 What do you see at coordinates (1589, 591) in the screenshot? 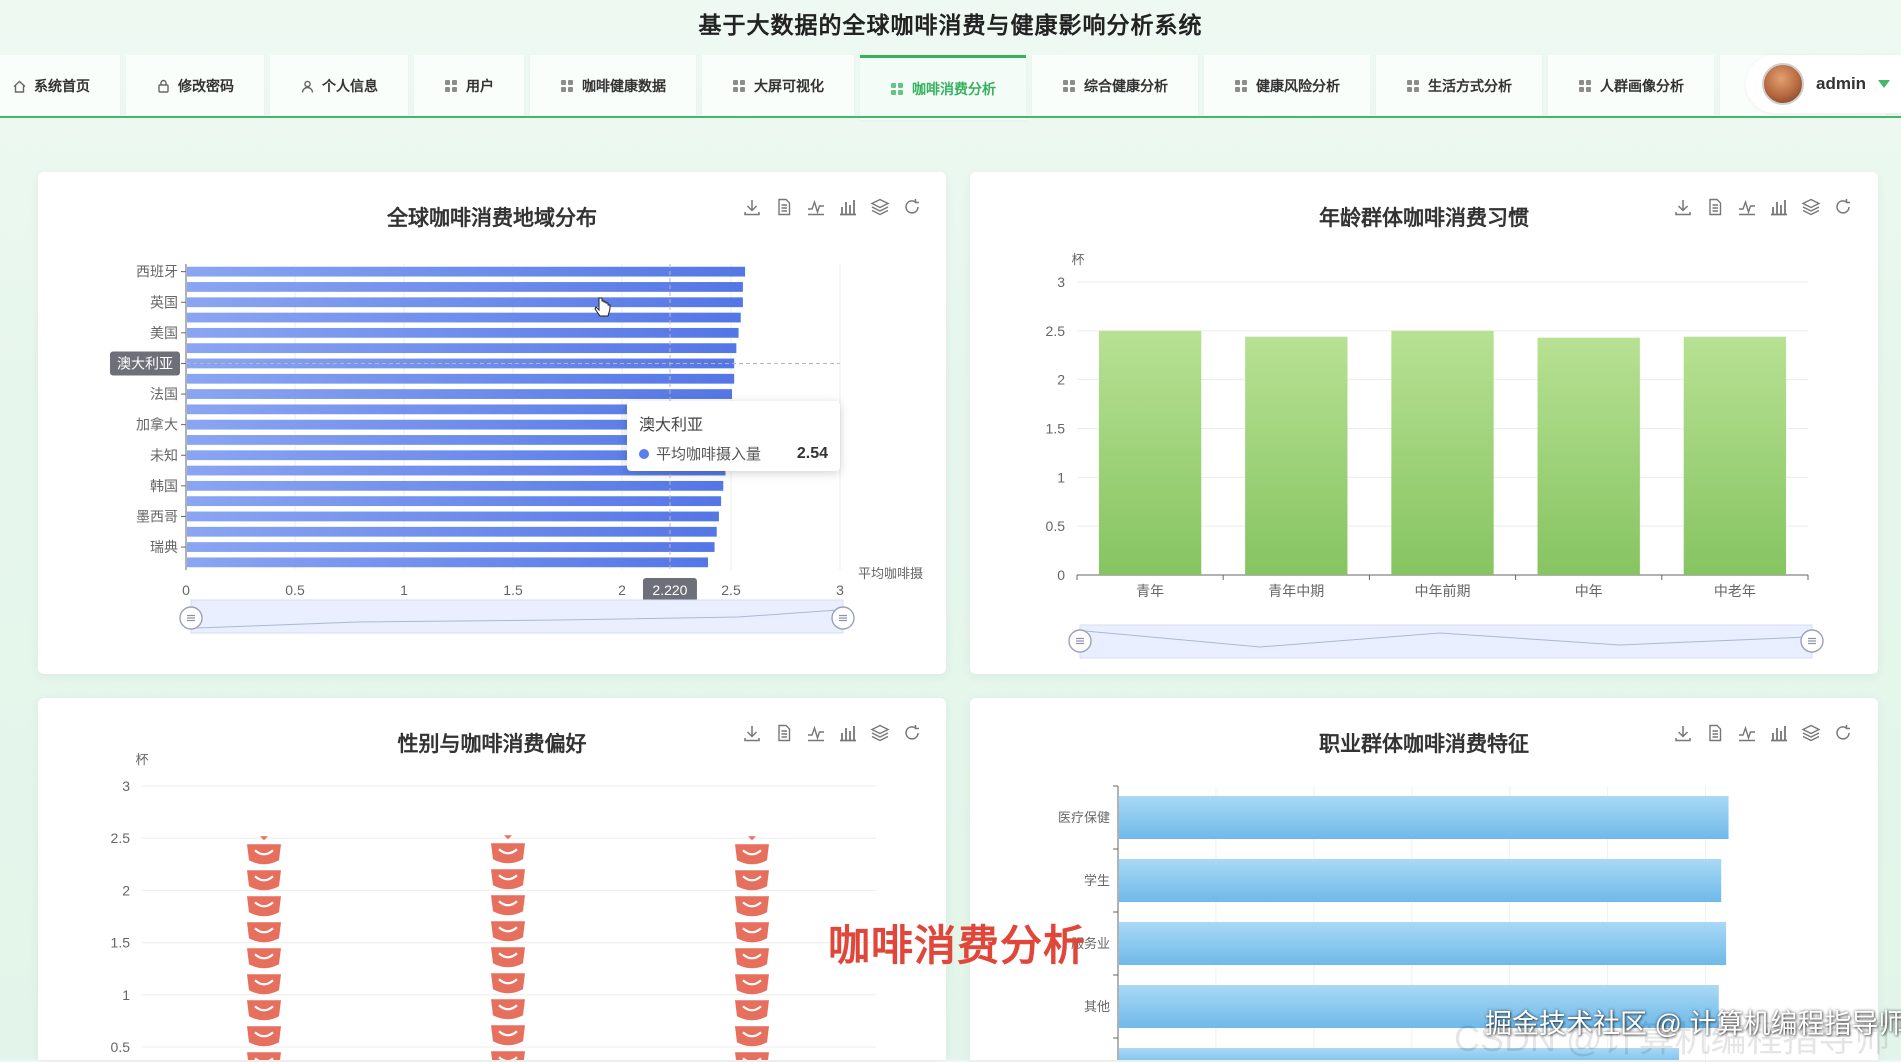
I see `x-tick-label: 中年` at bounding box center [1589, 591].